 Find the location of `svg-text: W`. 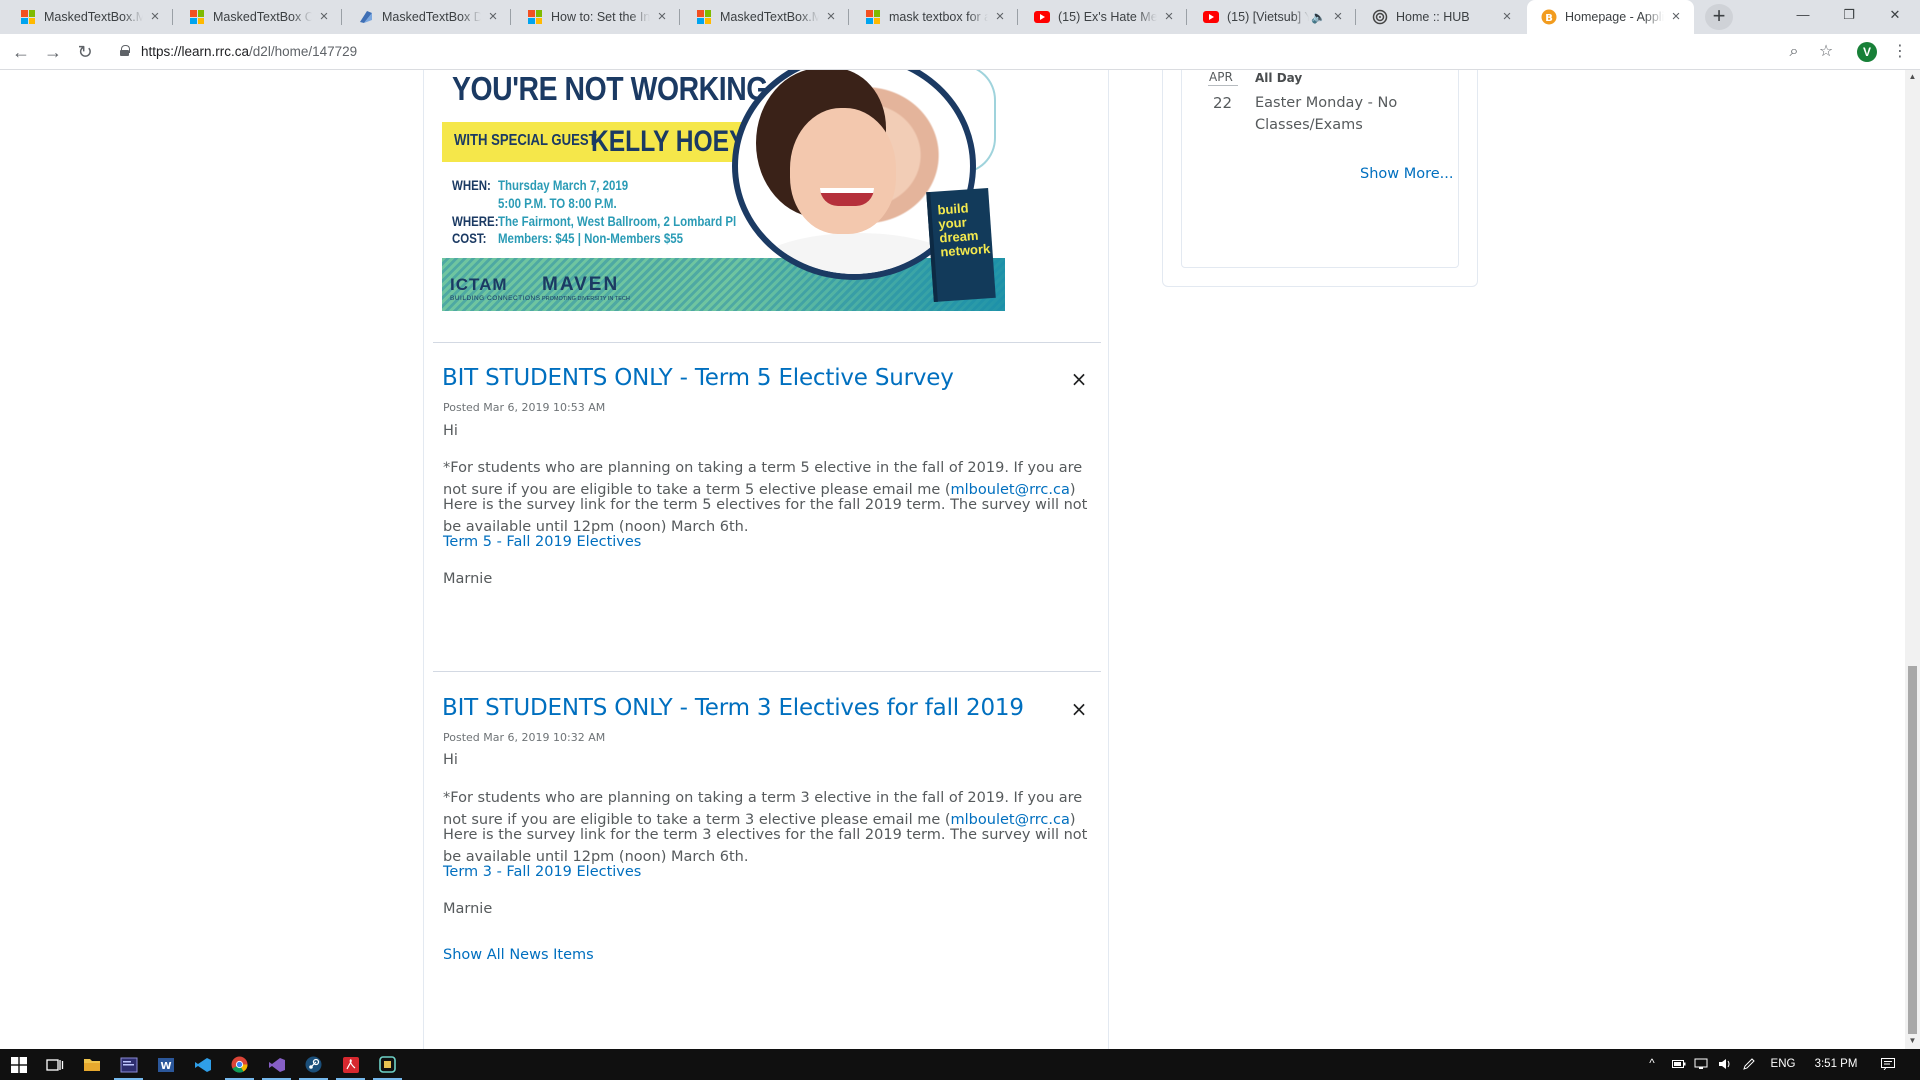

svg-text: W is located at coordinates (165, 1066).